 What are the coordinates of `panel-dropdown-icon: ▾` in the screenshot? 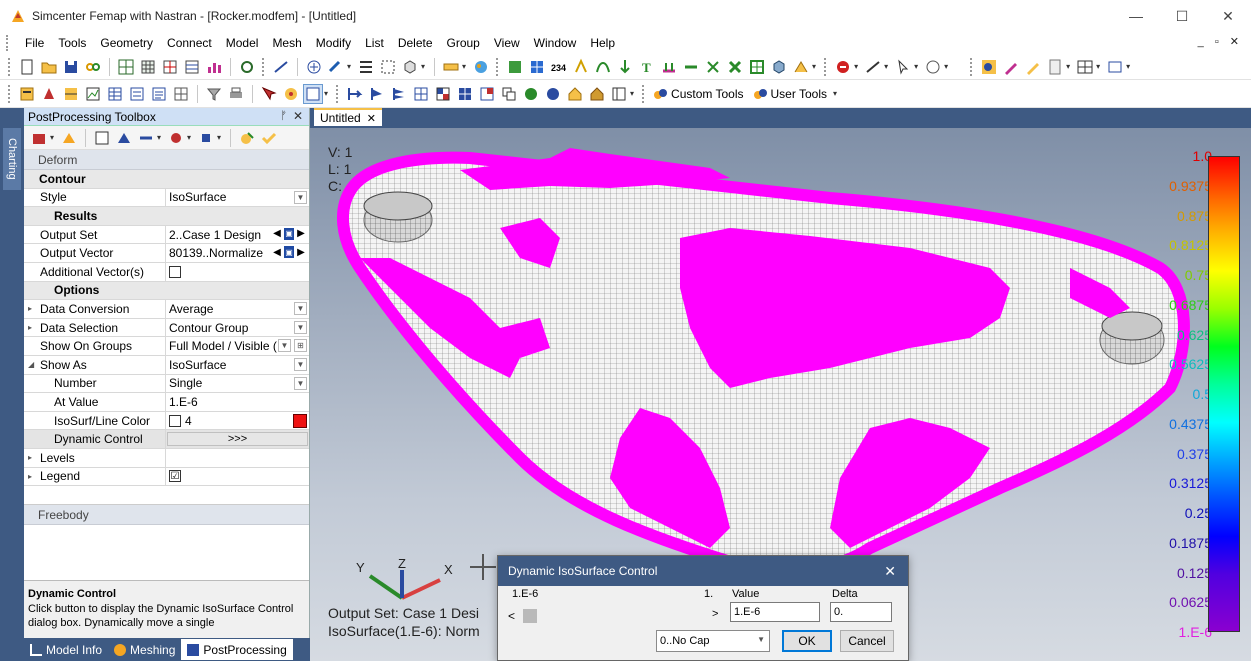 It's located at (632, 93).